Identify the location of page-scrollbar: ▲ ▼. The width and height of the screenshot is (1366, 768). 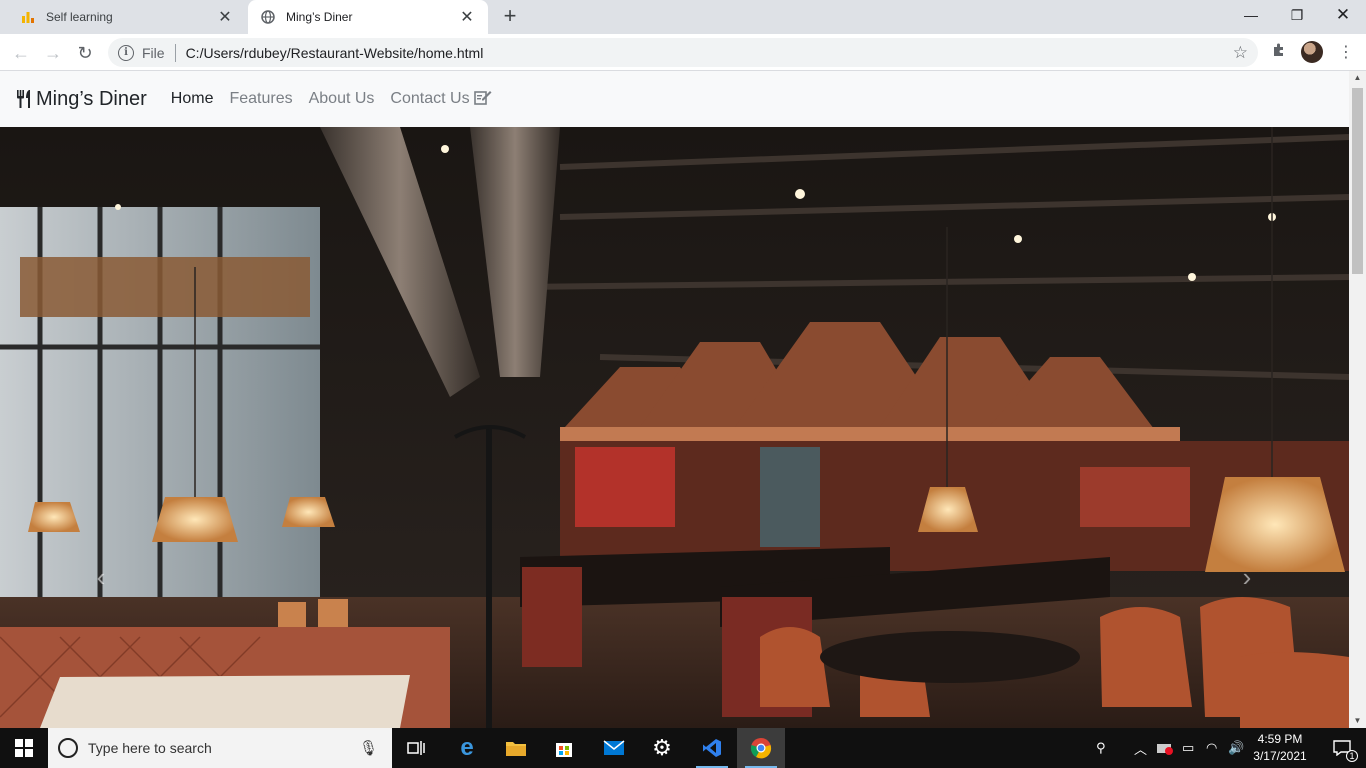
(1357, 399).